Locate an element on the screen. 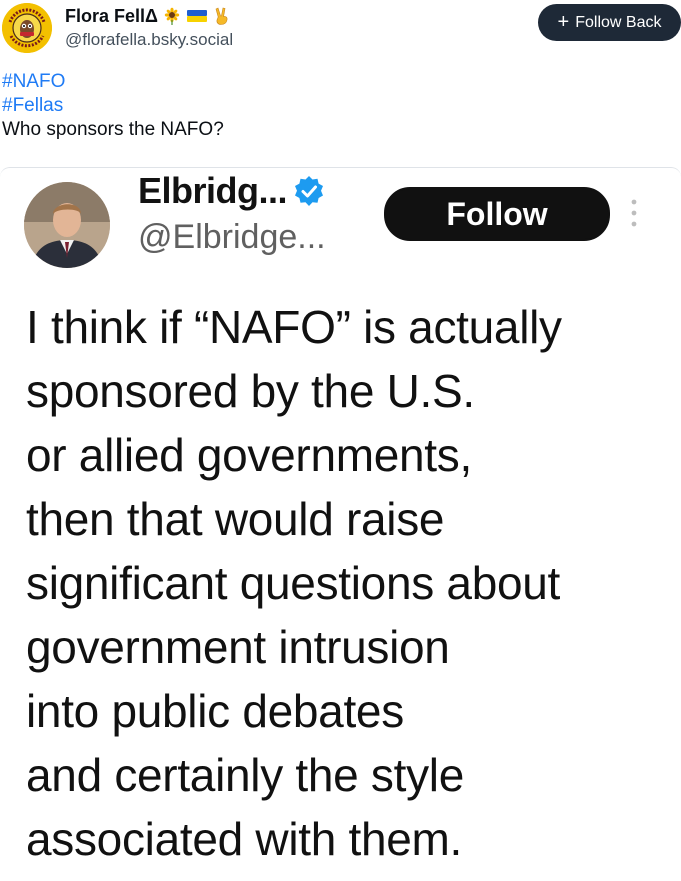 The image size is (681, 881). author-handle: @florafella.bsky.social is located at coordinates (149, 40).